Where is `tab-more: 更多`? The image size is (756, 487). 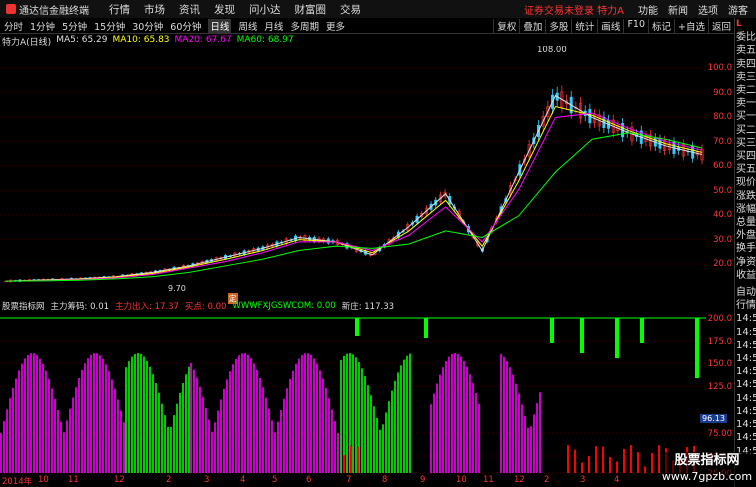 tab-more: 更多 is located at coordinates (335, 26).